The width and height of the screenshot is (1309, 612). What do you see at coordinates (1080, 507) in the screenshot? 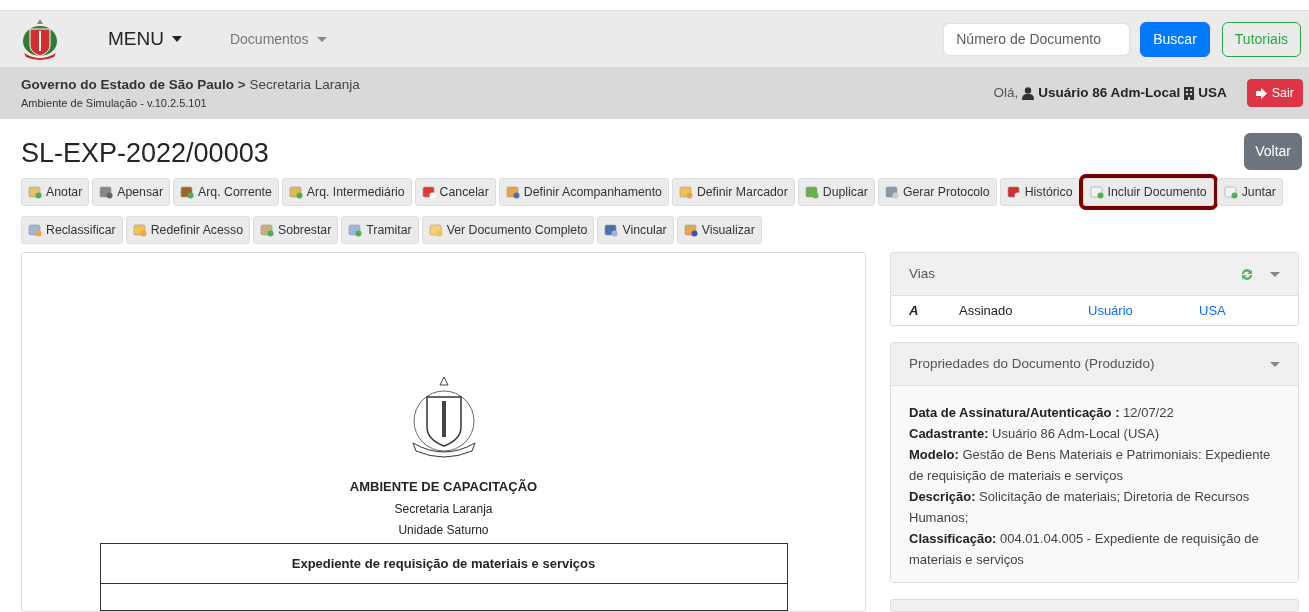
I see `property-text: Descrição: Solicitação de materiais; Diretoria de Recursos Humanos;` at bounding box center [1080, 507].